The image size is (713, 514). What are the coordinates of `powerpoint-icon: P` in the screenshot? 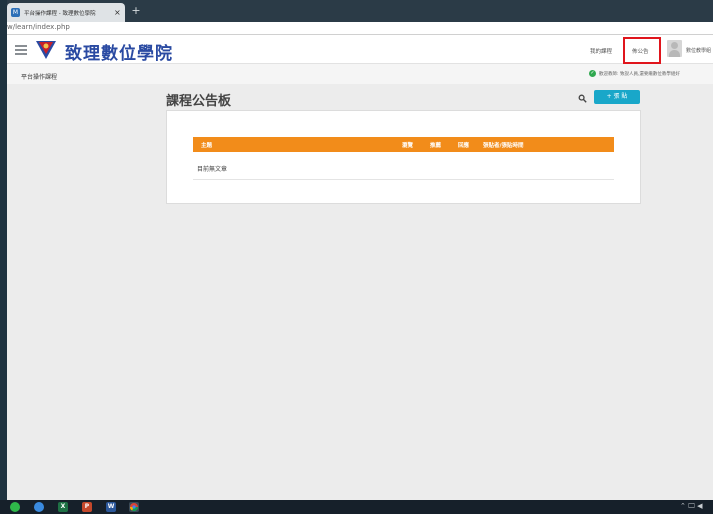 It's located at (87, 507).